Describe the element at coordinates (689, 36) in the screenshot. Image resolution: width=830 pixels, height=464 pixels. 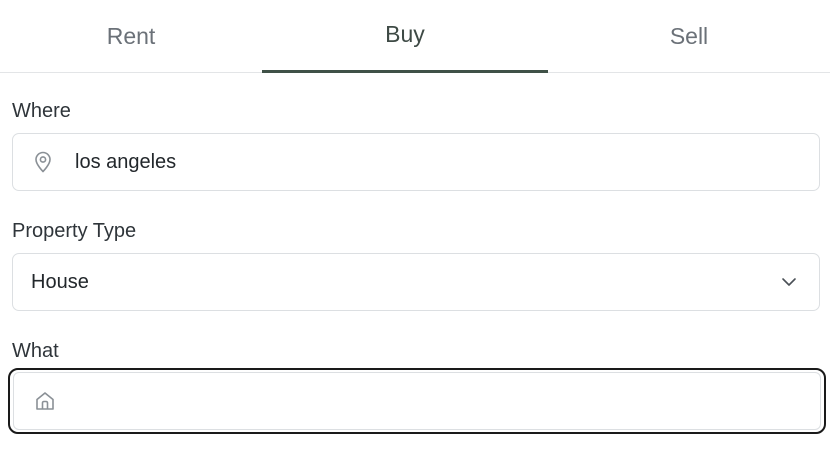
I see `tab-sell: Sell` at that location.